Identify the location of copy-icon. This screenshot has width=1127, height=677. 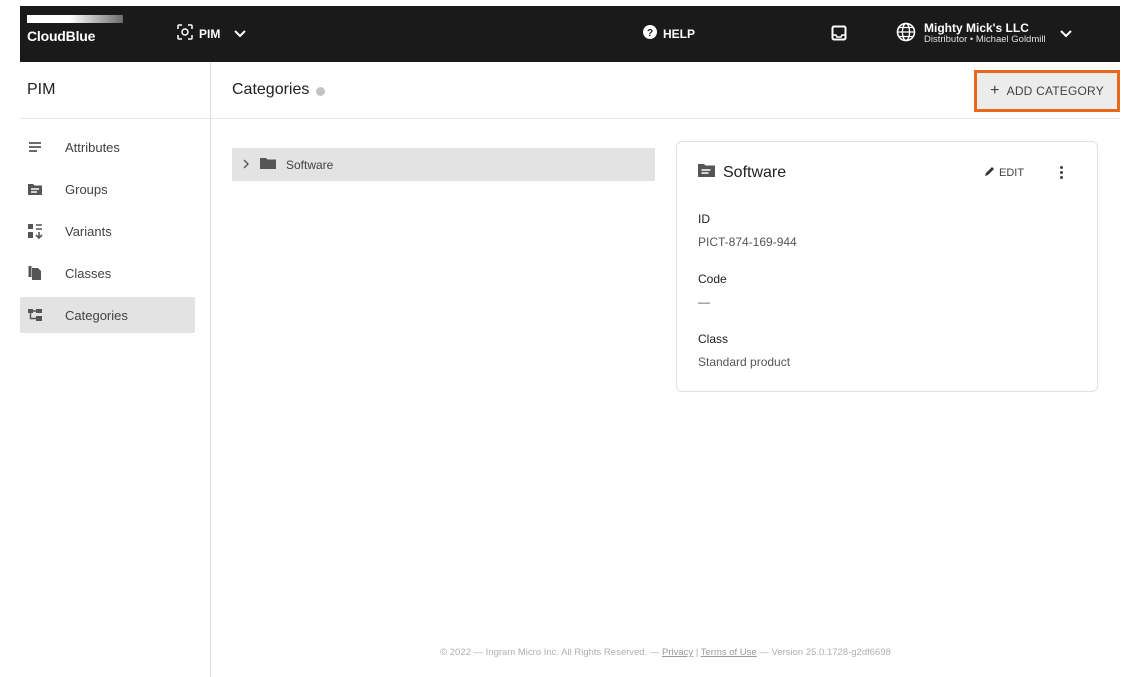
(35, 273).